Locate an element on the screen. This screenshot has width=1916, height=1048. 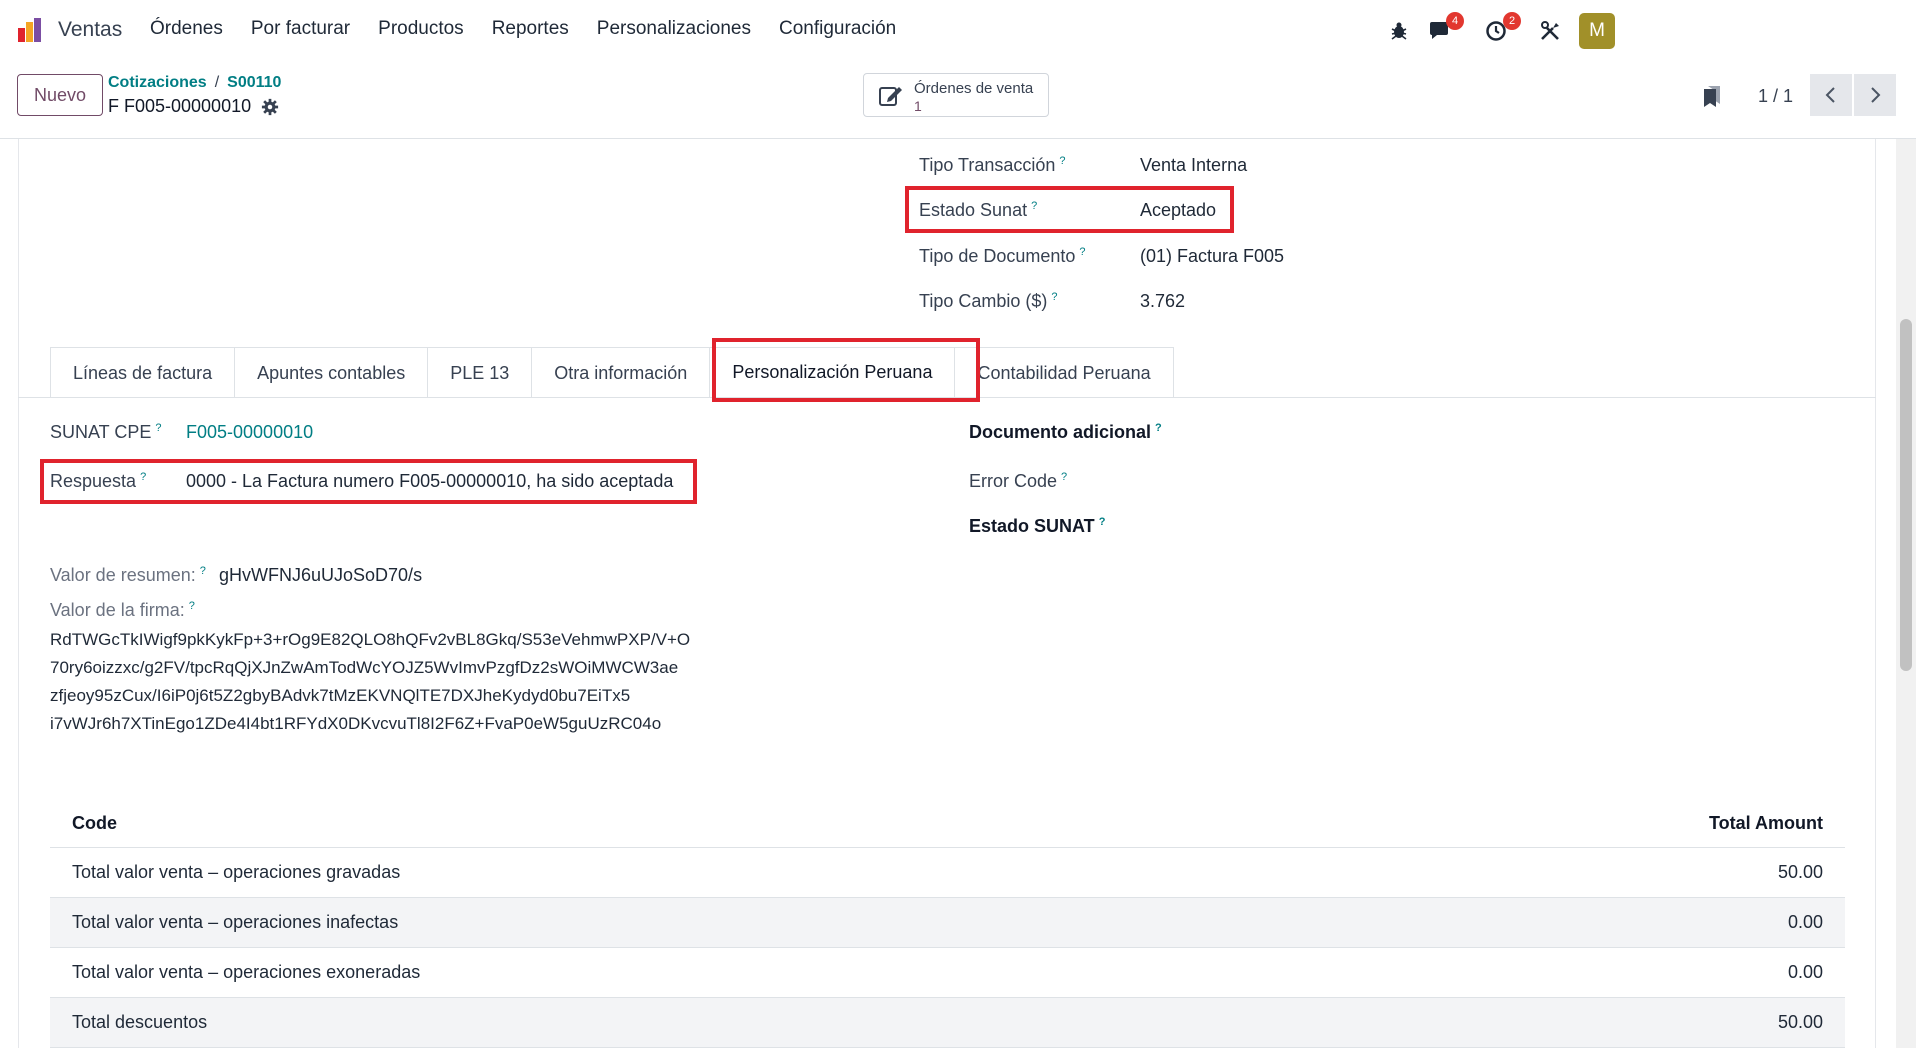
breadcrumb: Cotizaciones / S00110 is located at coordinates (194, 83).